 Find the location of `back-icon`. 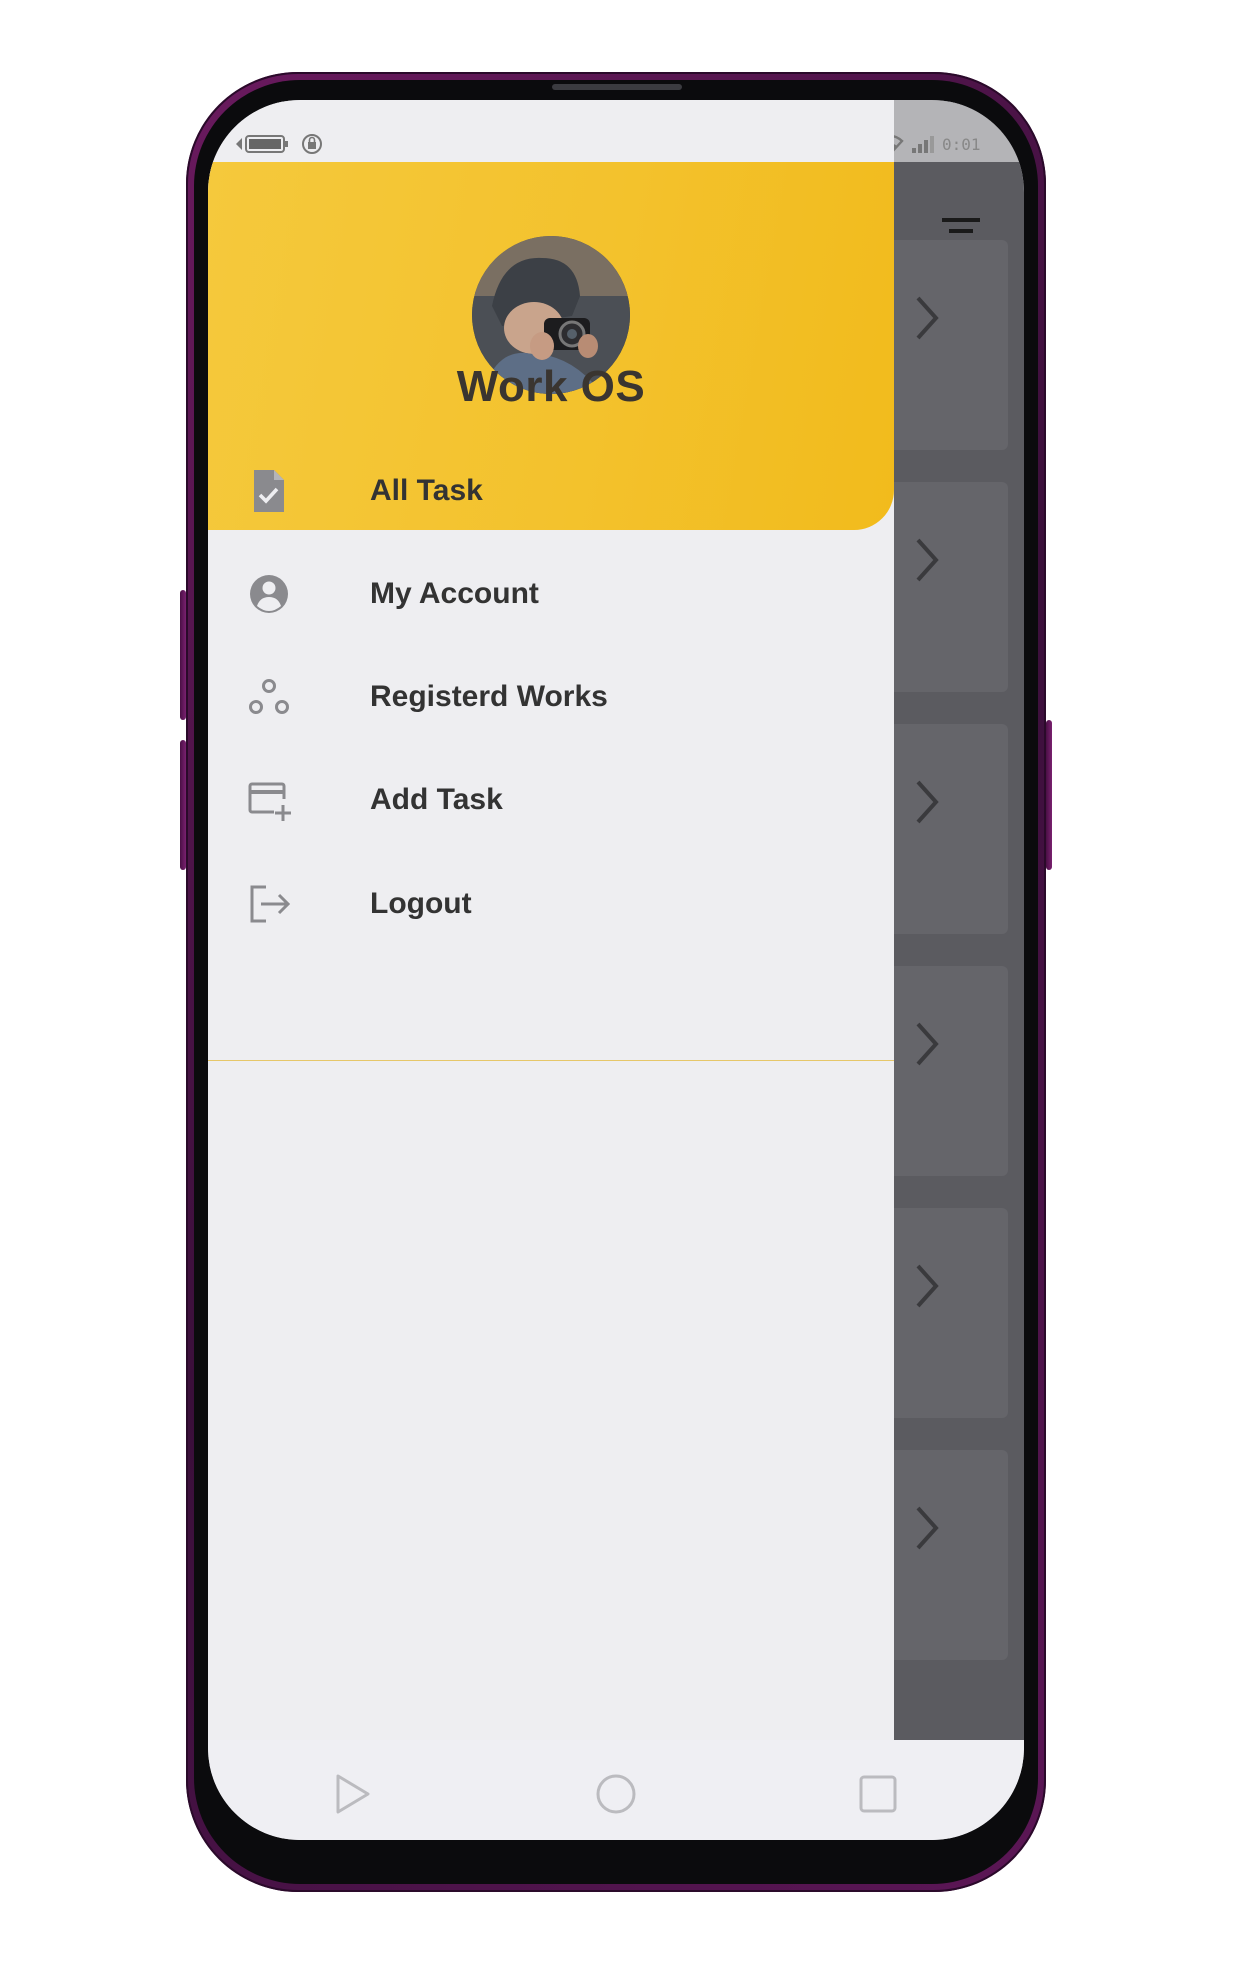

back-icon is located at coordinates (352, 1794).